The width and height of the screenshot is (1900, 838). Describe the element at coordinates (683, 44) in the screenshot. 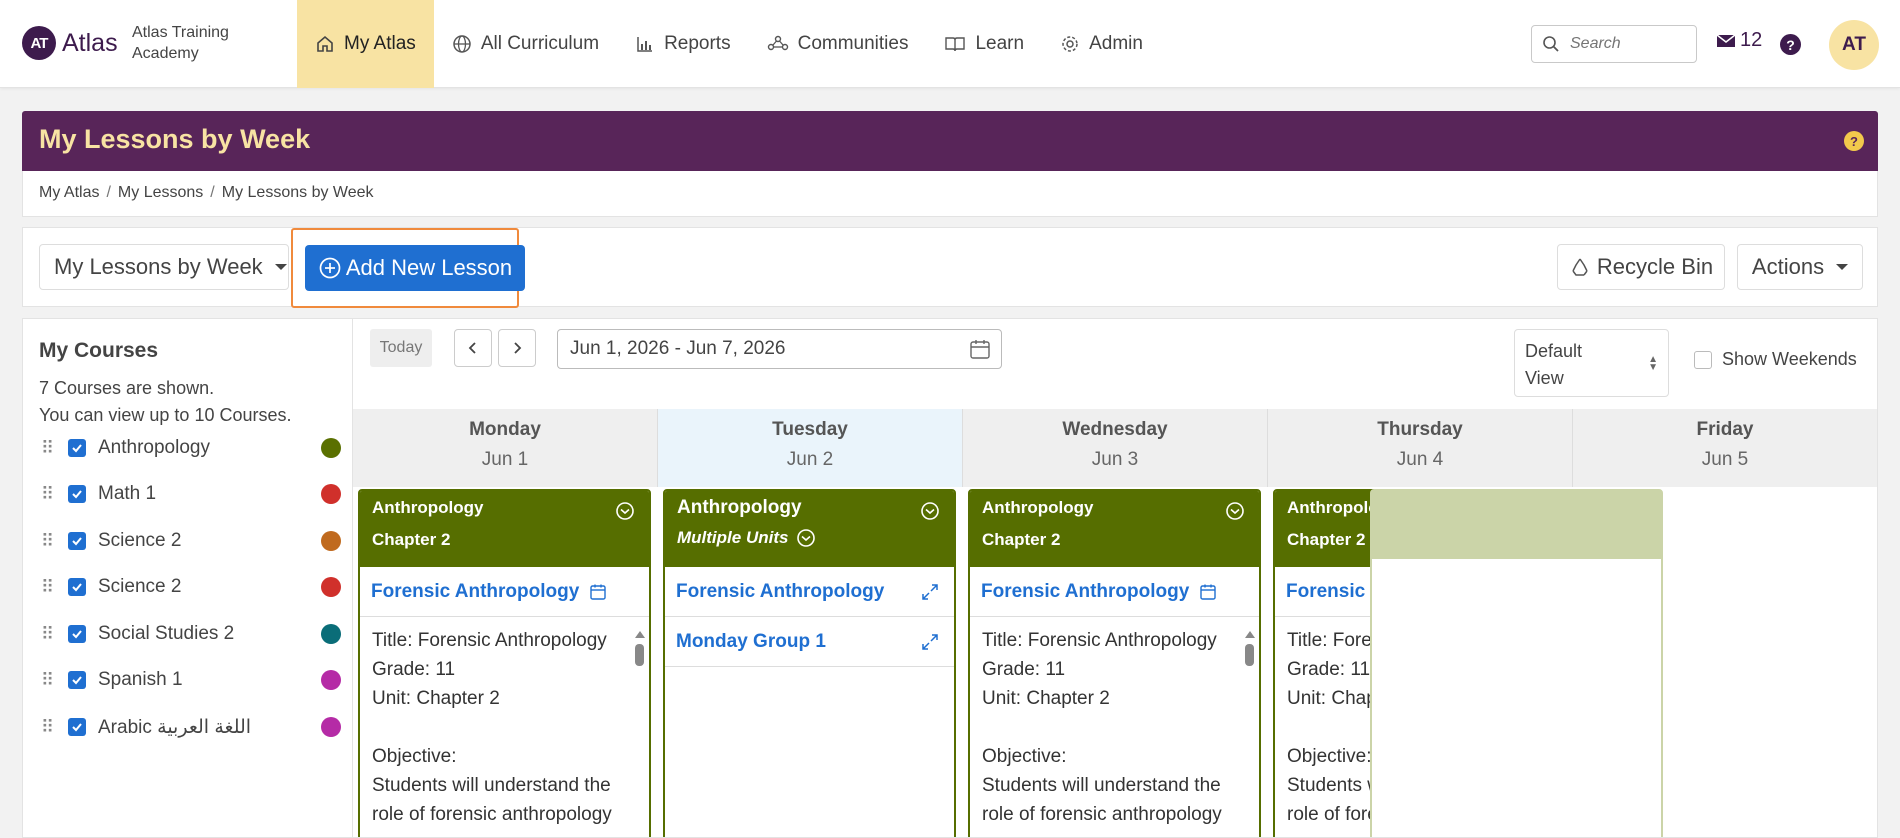

I see `nav-reports: Reports` at that location.